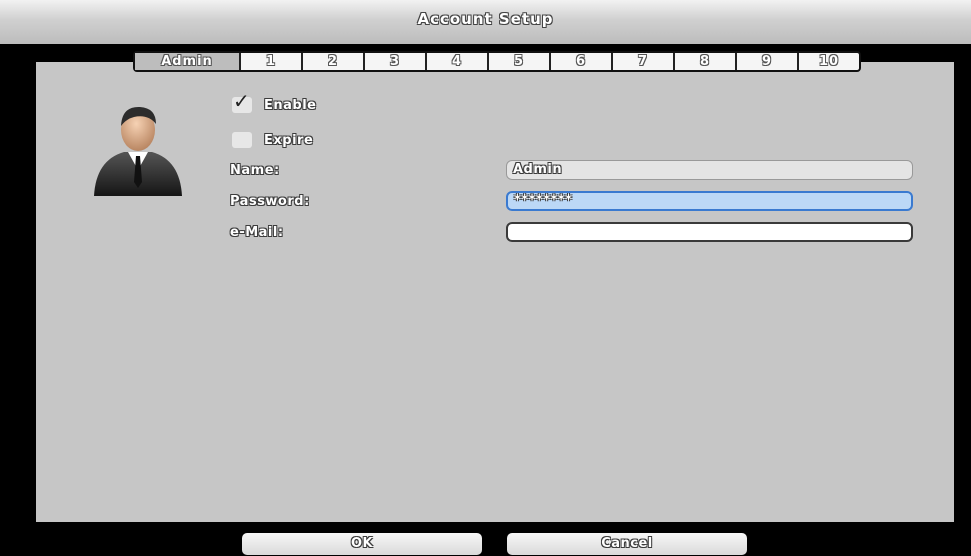  I want to click on cancel-button: Cancel, so click(627, 544).